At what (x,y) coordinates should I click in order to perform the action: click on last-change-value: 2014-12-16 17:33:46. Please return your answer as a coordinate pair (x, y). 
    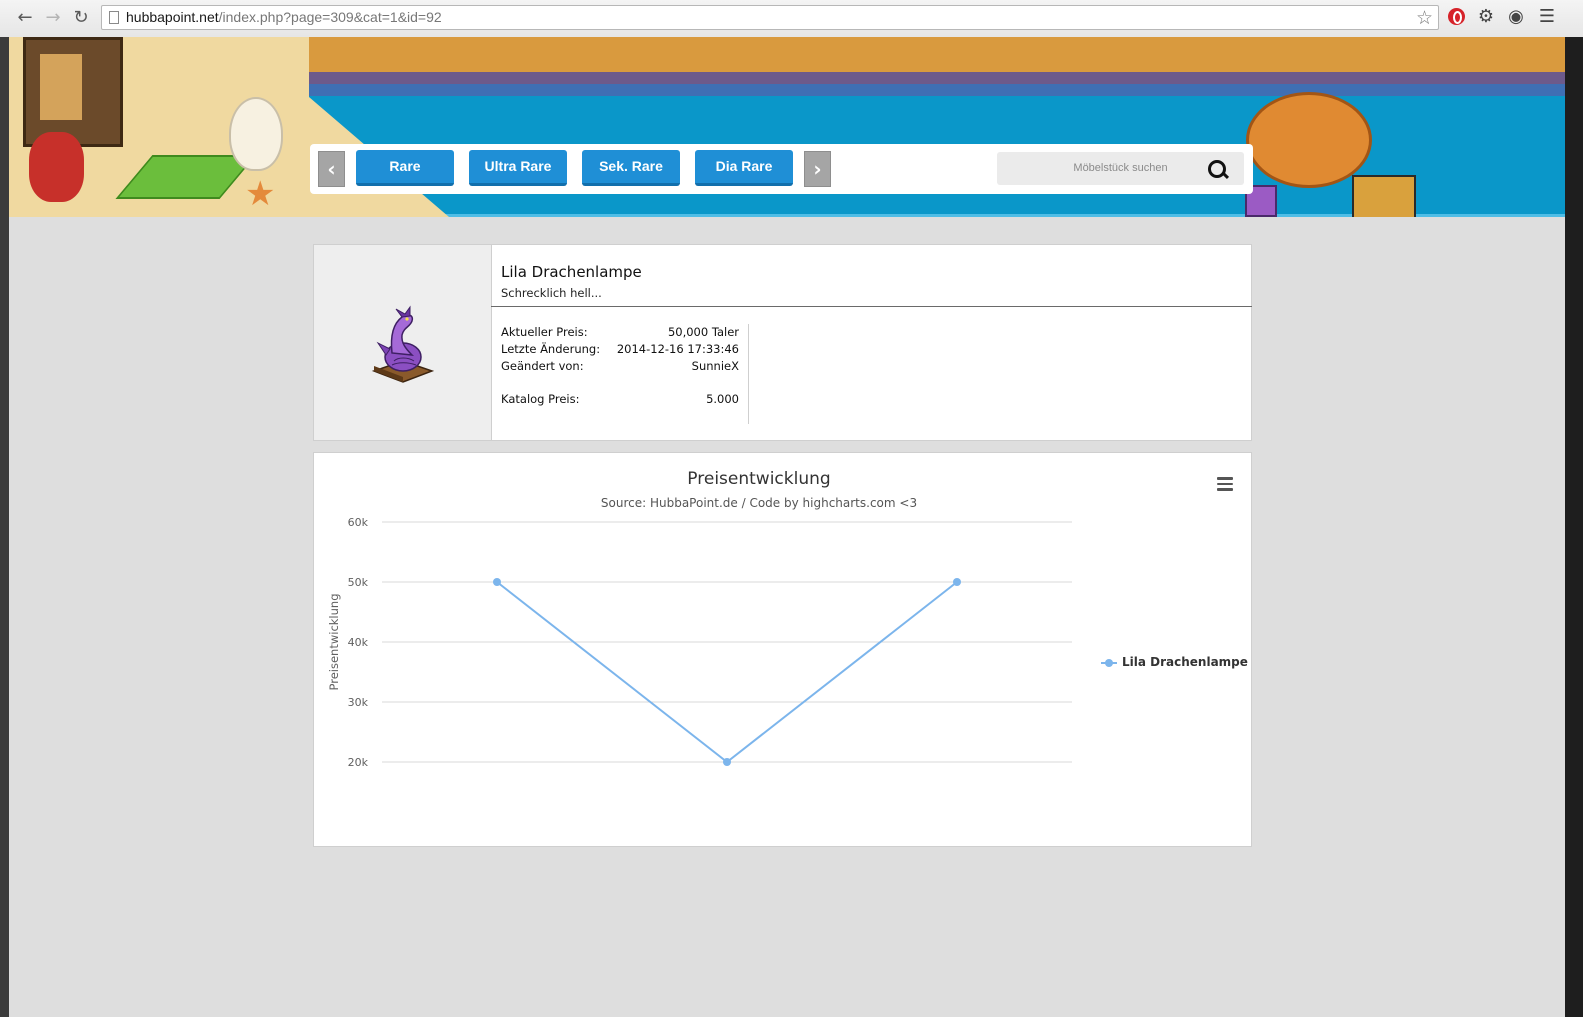
    Looking at the image, I should click on (677, 349).